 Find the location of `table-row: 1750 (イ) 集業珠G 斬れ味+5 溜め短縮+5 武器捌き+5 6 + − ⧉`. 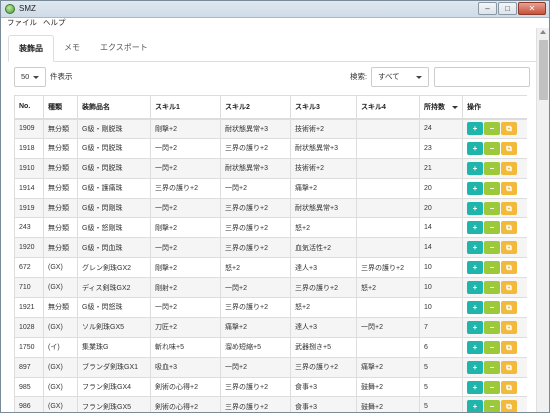

table-row: 1750 (イ) 集業珠G 斬れ味+5 溜め短縮+5 武器捌き+5 6 + − ⧉ is located at coordinates (270, 347).